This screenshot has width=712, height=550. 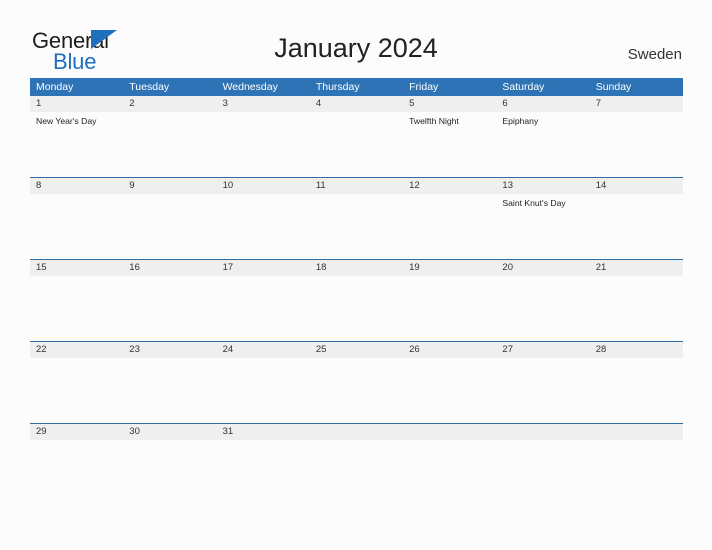 I want to click on week-date-band: 1234567, so click(x=356, y=104).